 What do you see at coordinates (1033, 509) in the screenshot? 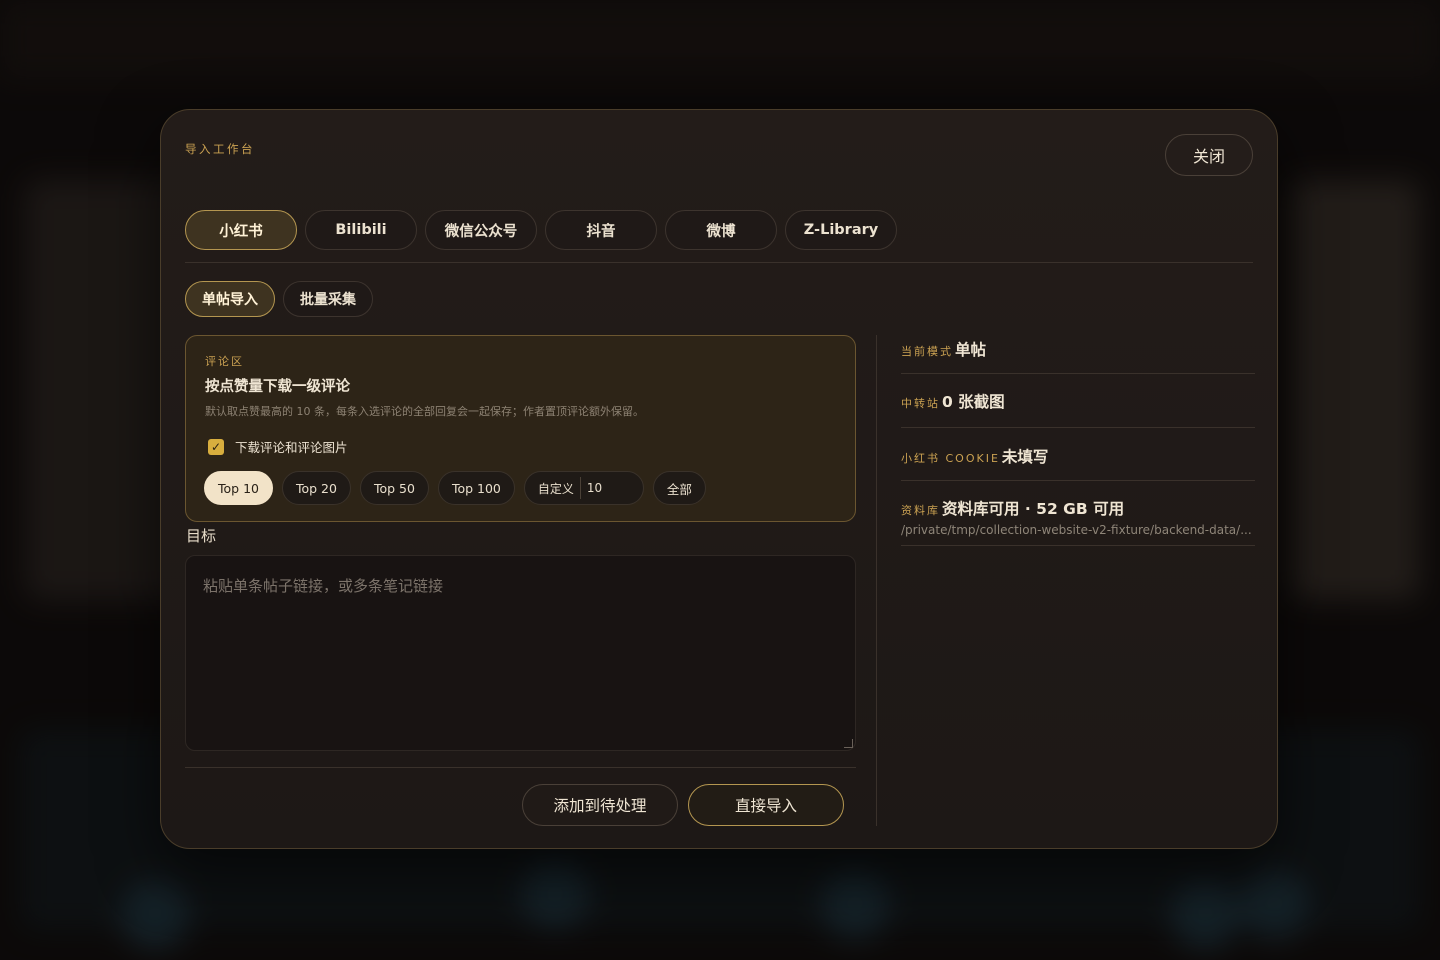
I see `info-library-value: 资料库可用 · 52 GB 可用` at bounding box center [1033, 509].